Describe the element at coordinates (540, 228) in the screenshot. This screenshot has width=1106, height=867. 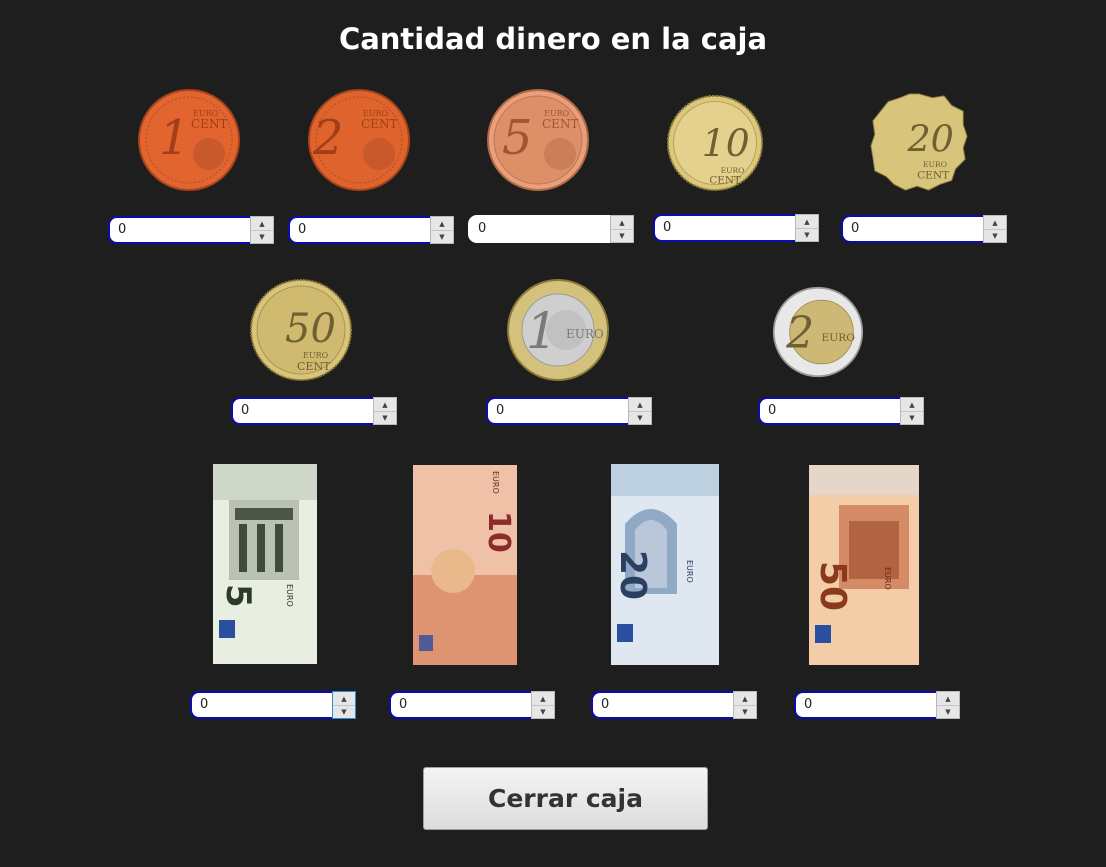
I see `coin-5-cent-quantity-input` at that location.